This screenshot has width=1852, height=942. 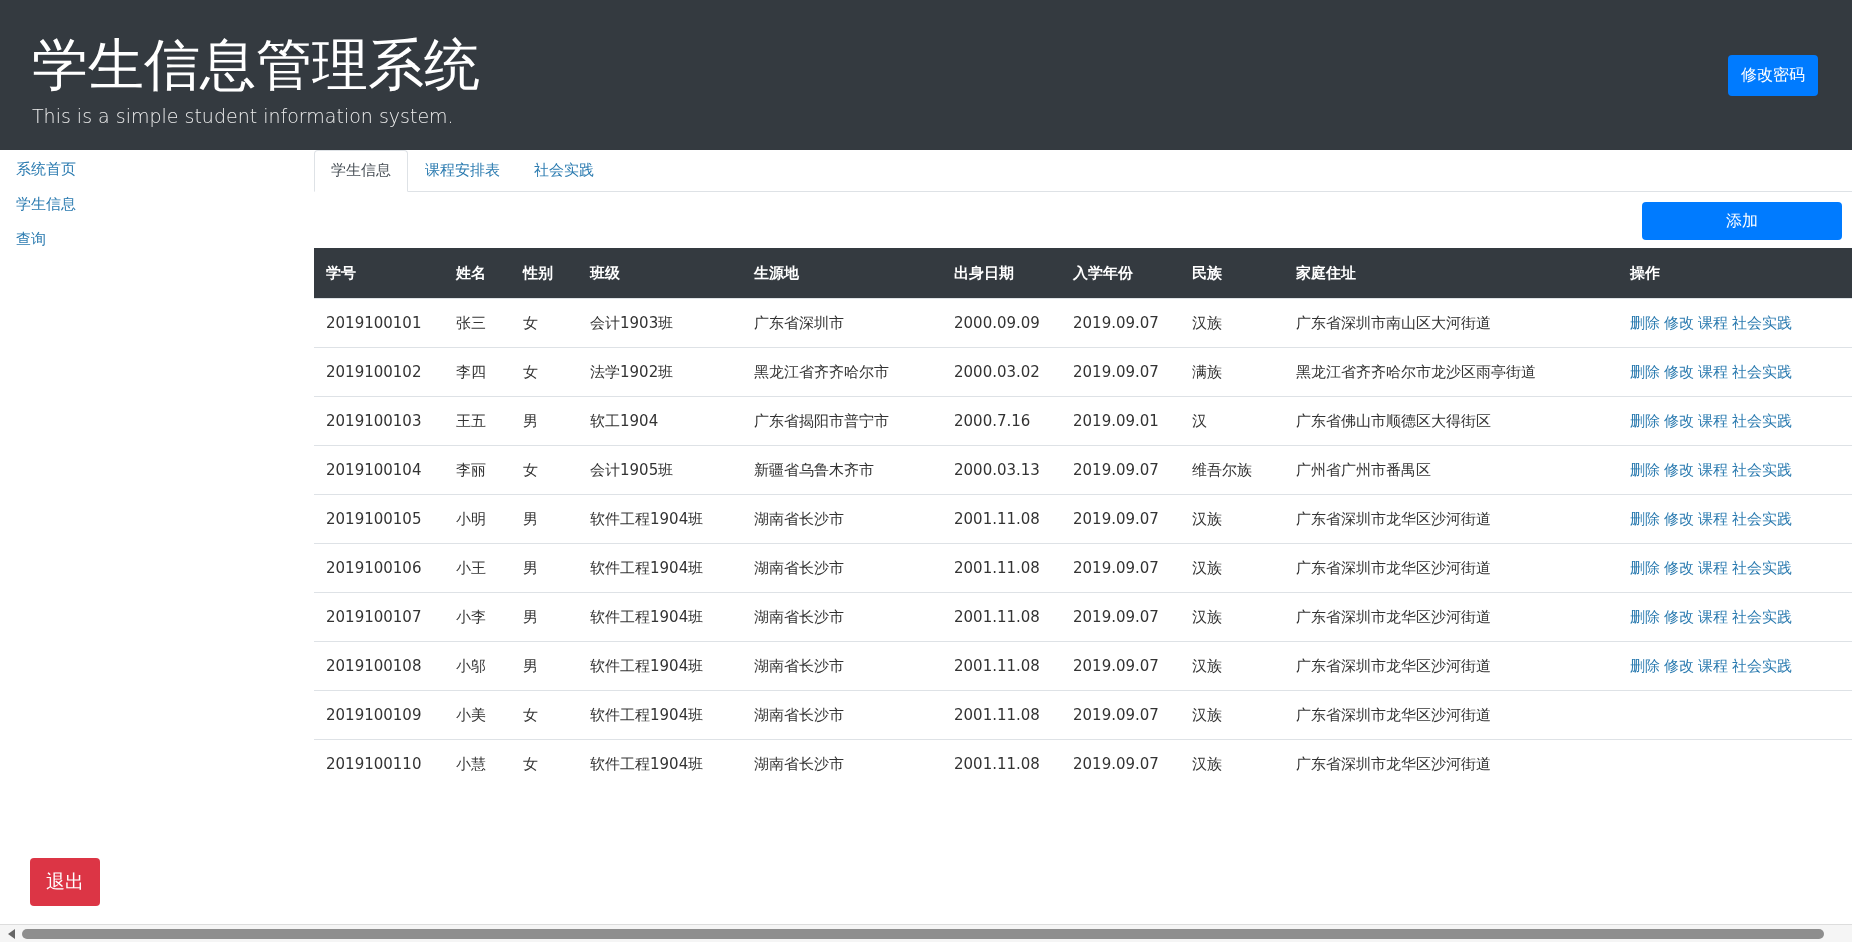 What do you see at coordinates (471, 764) in the screenshot?
I see `table-cell: 小慧` at bounding box center [471, 764].